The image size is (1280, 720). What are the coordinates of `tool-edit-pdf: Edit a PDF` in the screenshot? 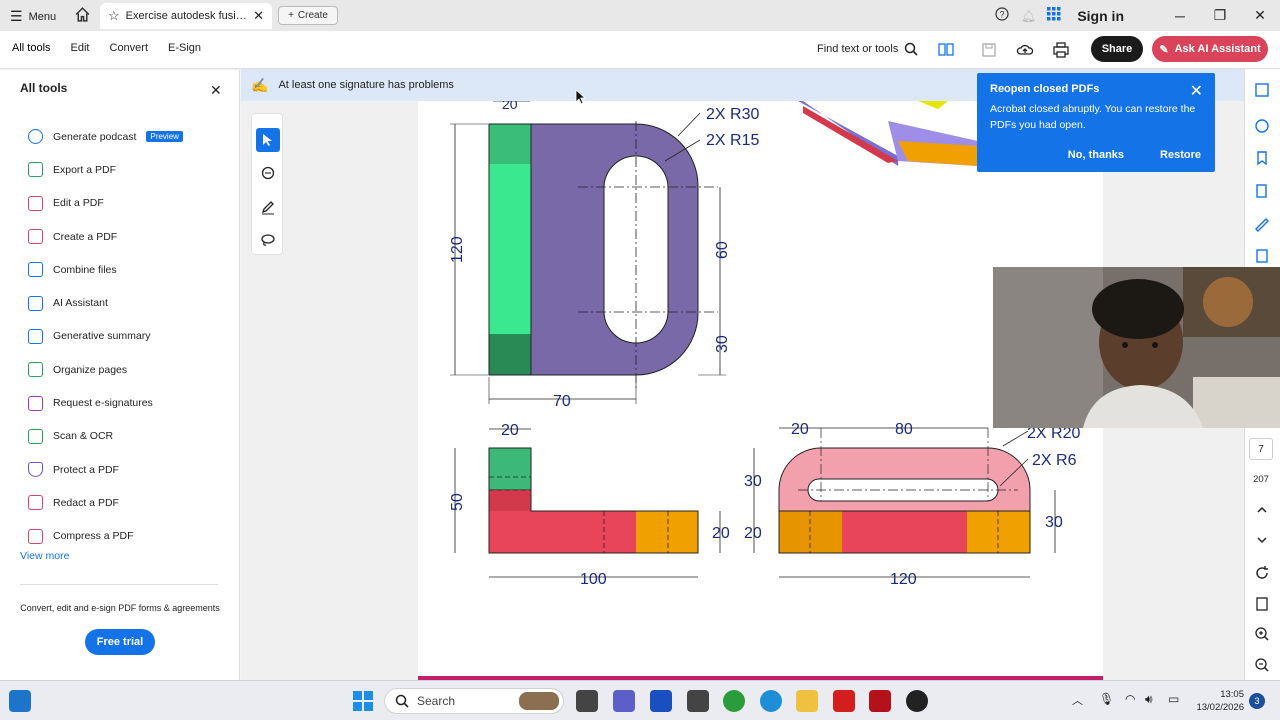 It's located at (105, 203).